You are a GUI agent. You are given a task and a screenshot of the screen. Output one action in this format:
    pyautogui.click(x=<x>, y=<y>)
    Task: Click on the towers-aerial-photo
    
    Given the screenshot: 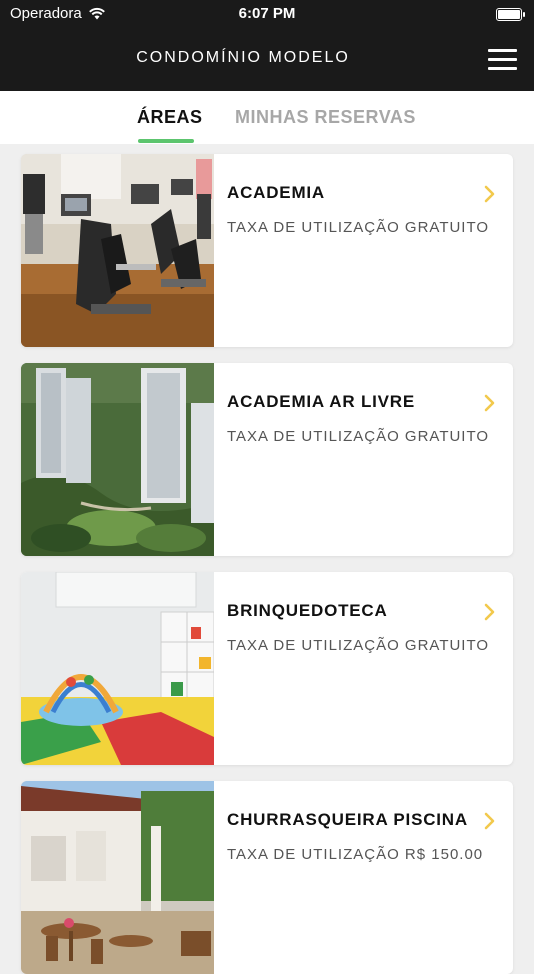 What is the action you would take?
    pyautogui.click(x=117, y=459)
    